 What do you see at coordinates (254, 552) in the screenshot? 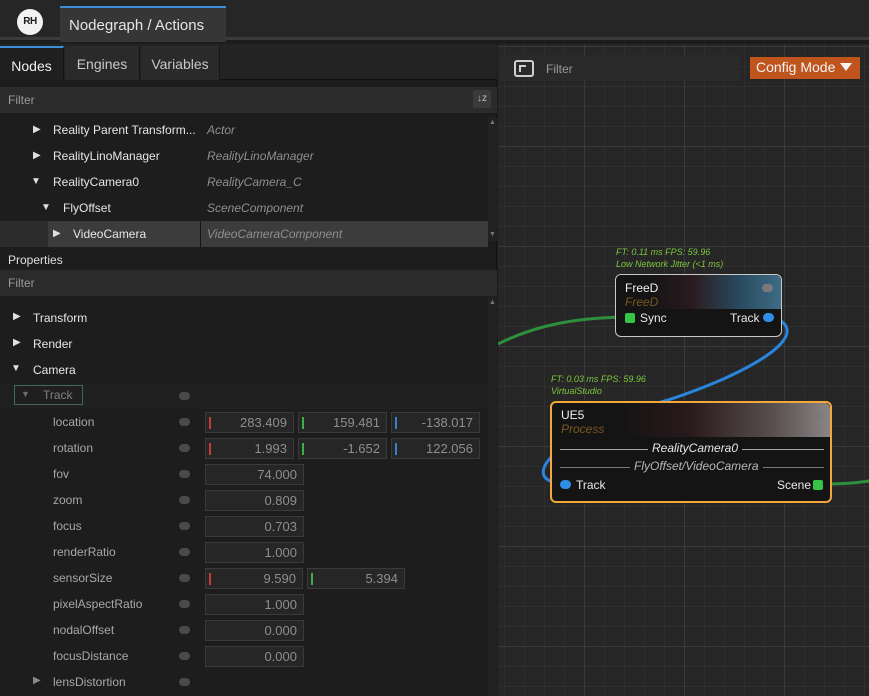
I see `renderRatio-value-field: 1.000` at bounding box center [254, 552].